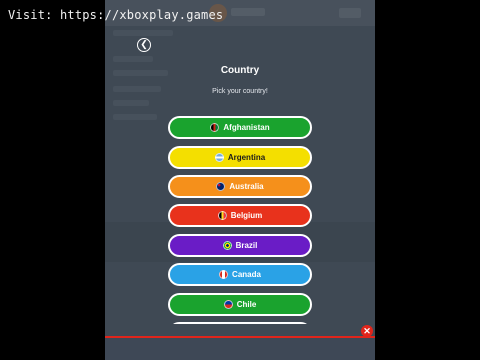 The image size is (480, 360). What do you see at coordinates (219, 157) in the screenshot?
I see `argentina-flag-icon` at bounding box center [219, 157].